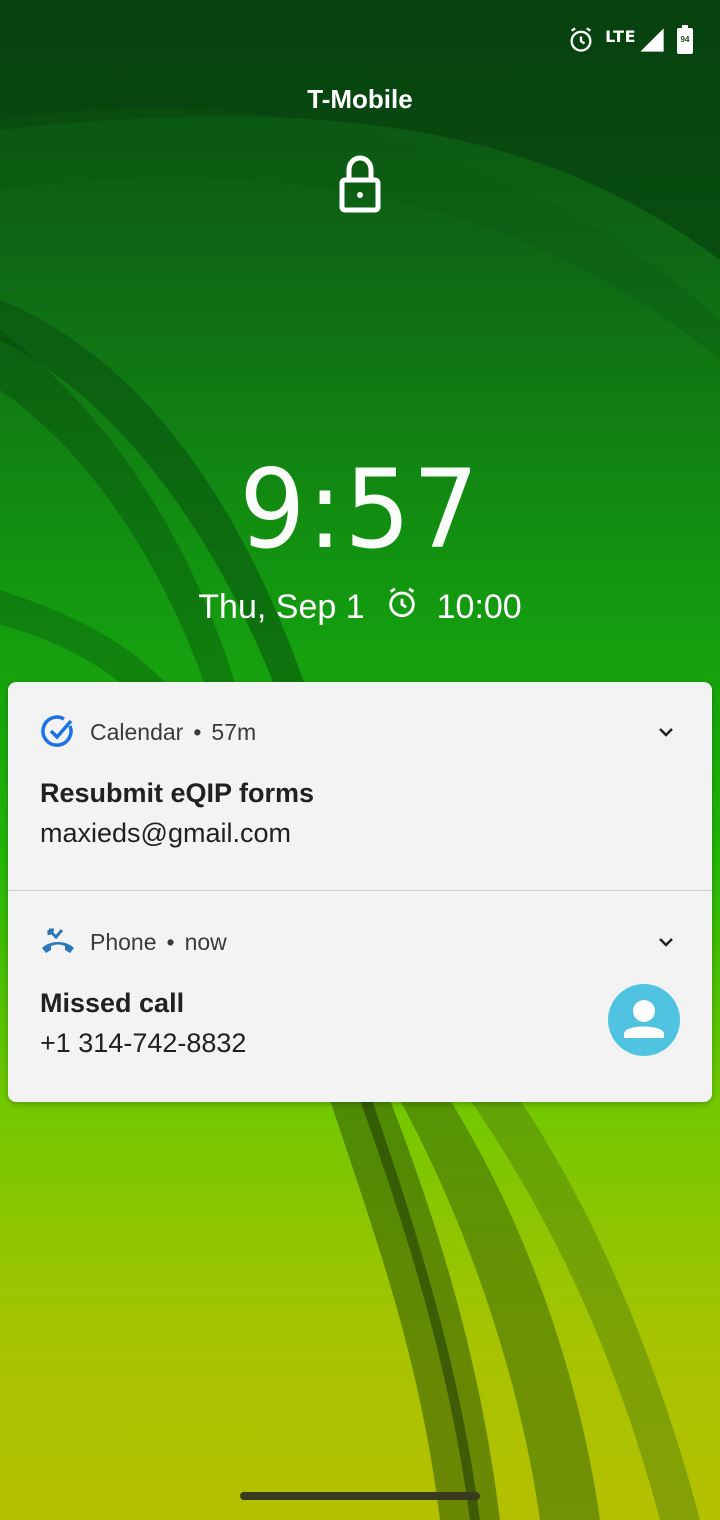 This screenshot has height=1520, width=720. Describe the element at coordinates (112, 1003) in the screenshot. I see `notification-title: Missed call` at that location.